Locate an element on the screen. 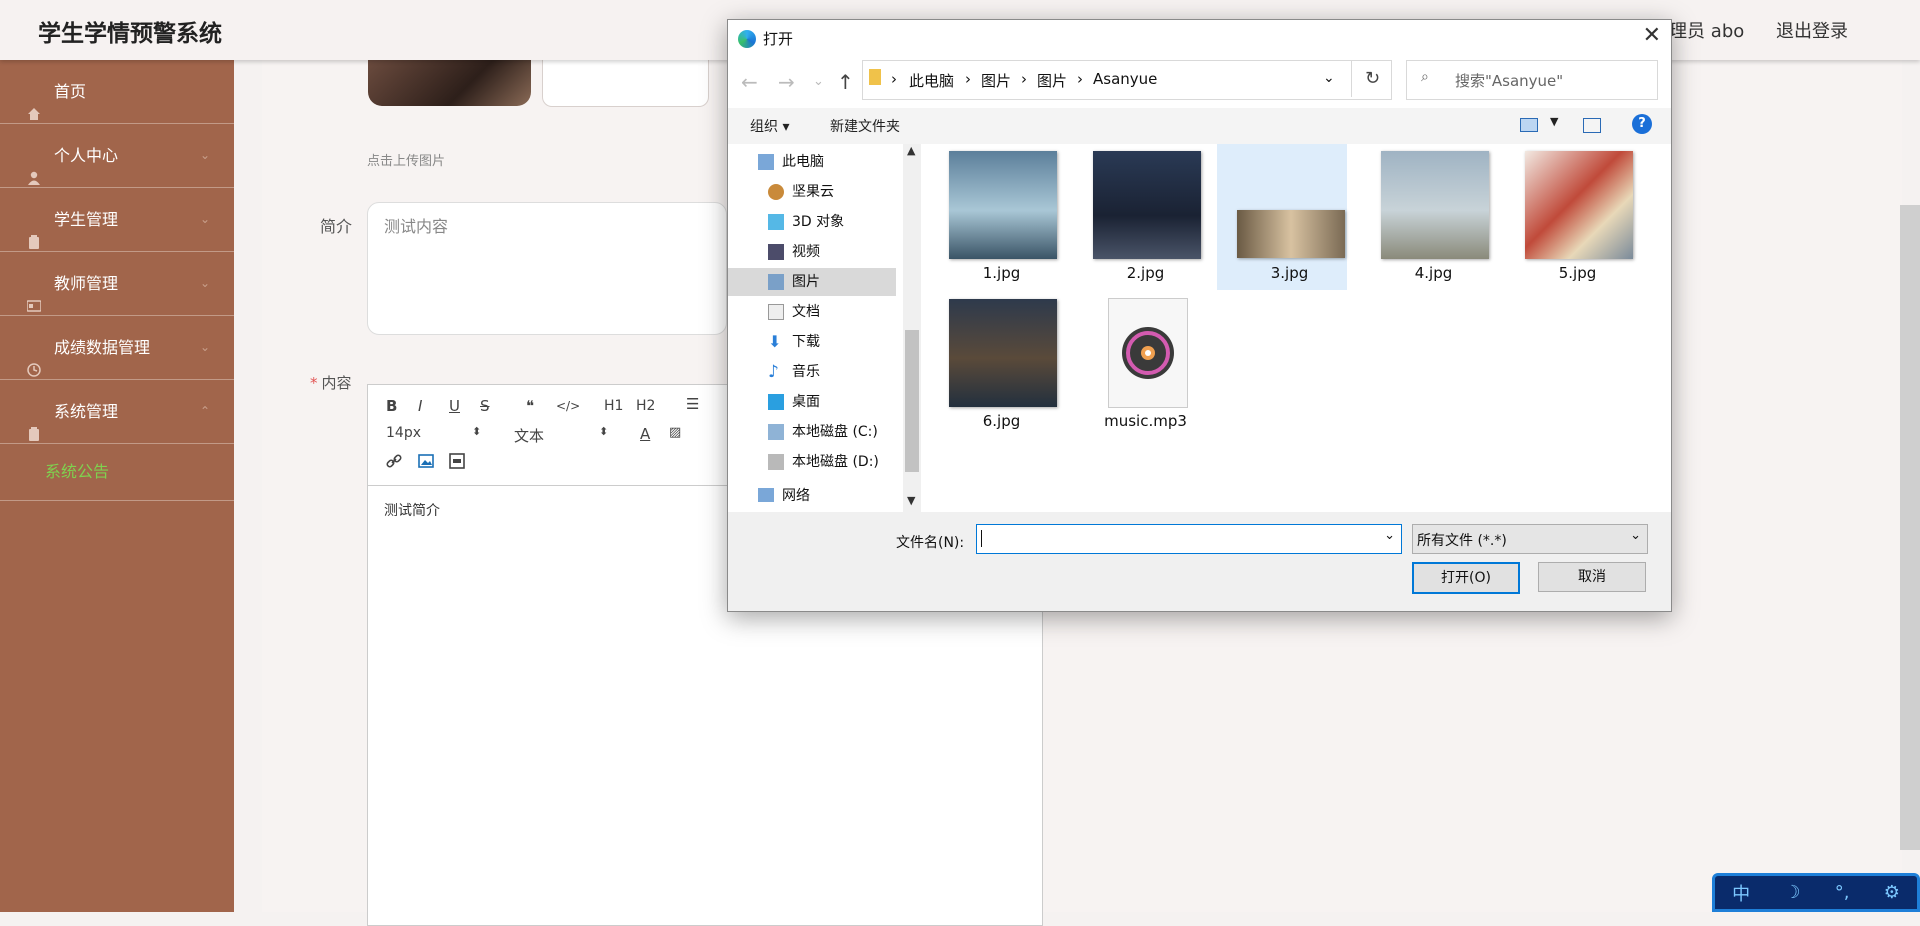 This screenshot has height=926, width=1920. picture-icon is located at coordinates (776, 282).